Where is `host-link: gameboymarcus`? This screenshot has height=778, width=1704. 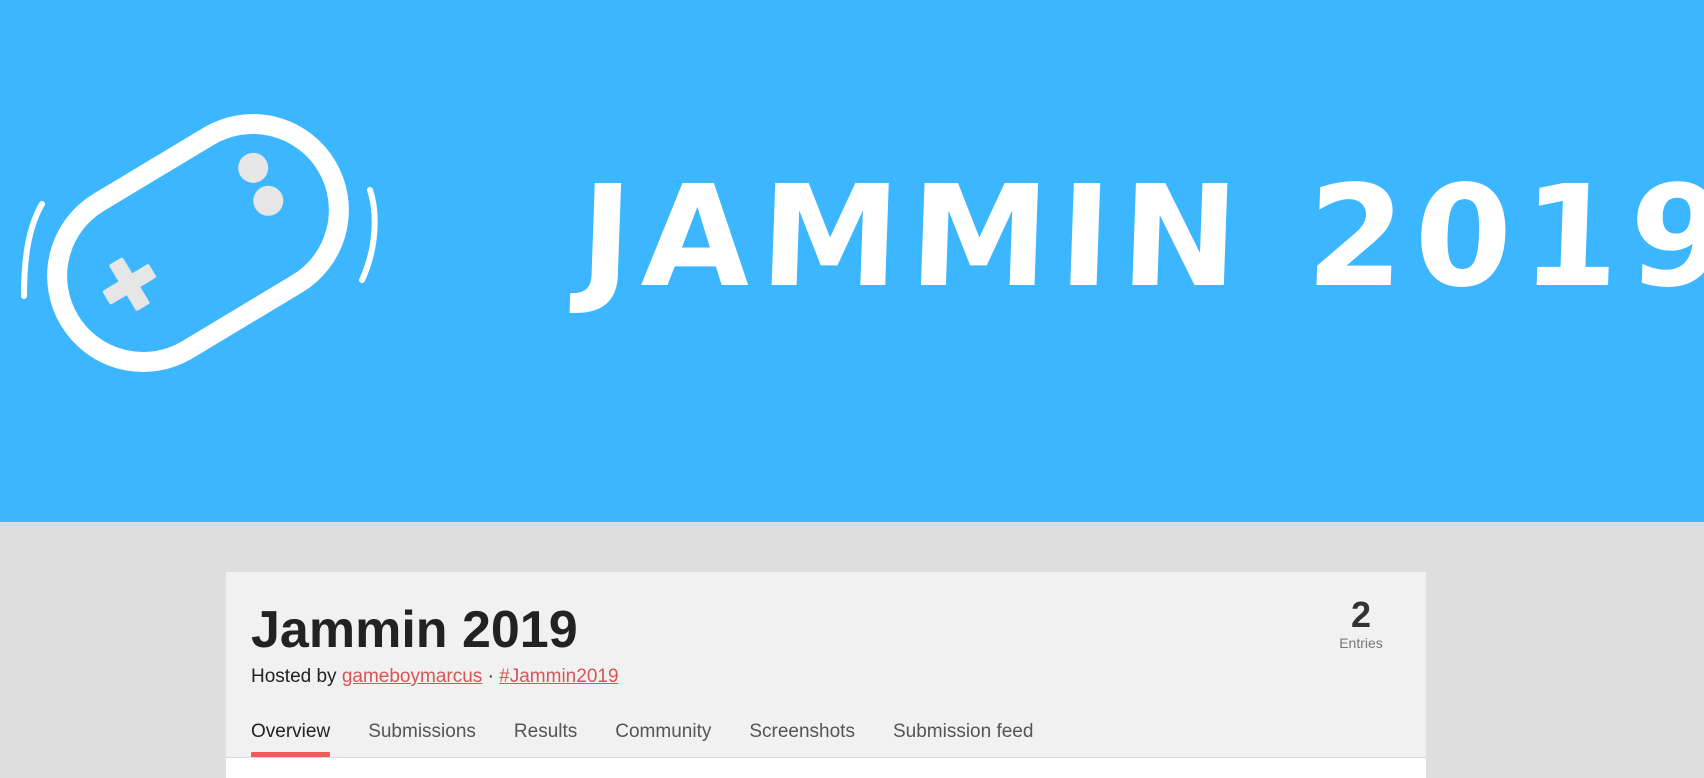 host-link: gameboymarcus is located at coordinates (412, 676).